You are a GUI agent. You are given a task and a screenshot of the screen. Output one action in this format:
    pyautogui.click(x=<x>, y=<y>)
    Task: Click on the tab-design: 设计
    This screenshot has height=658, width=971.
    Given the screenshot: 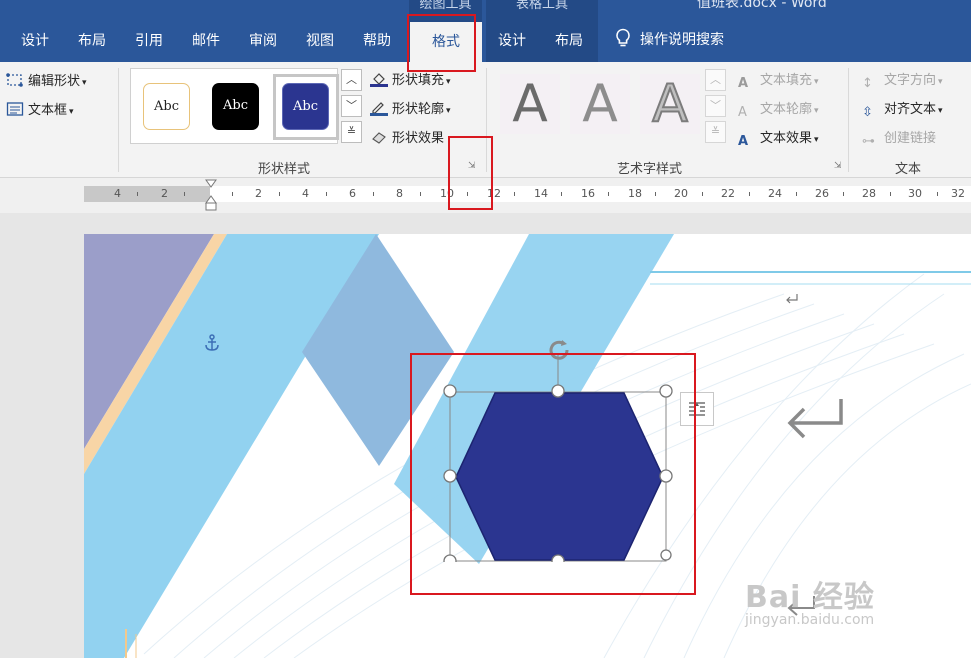 What is the action you would take?
    pyautogui.click(x=35, y=40)
    